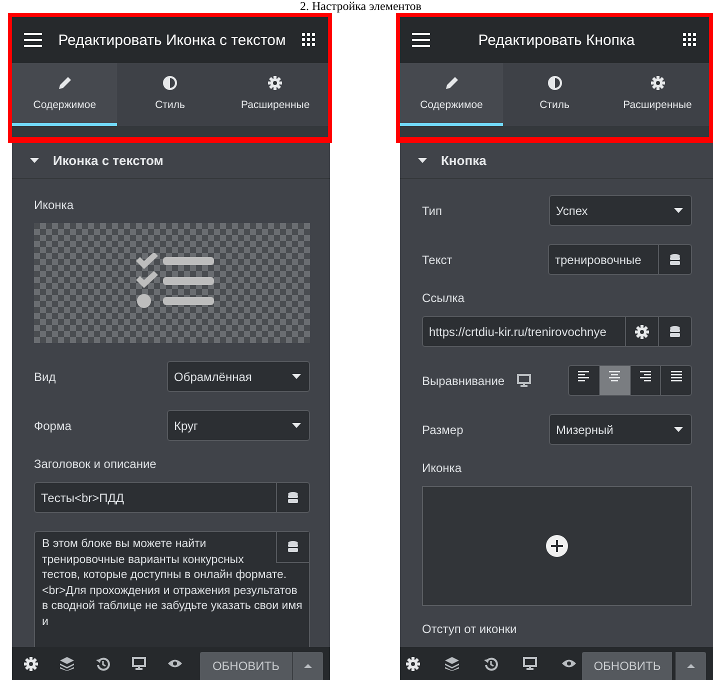  What do you see at coordinates (620, 210) in the screenshot?
I see `dropdown: Успех` at bounding box center [620, 210].